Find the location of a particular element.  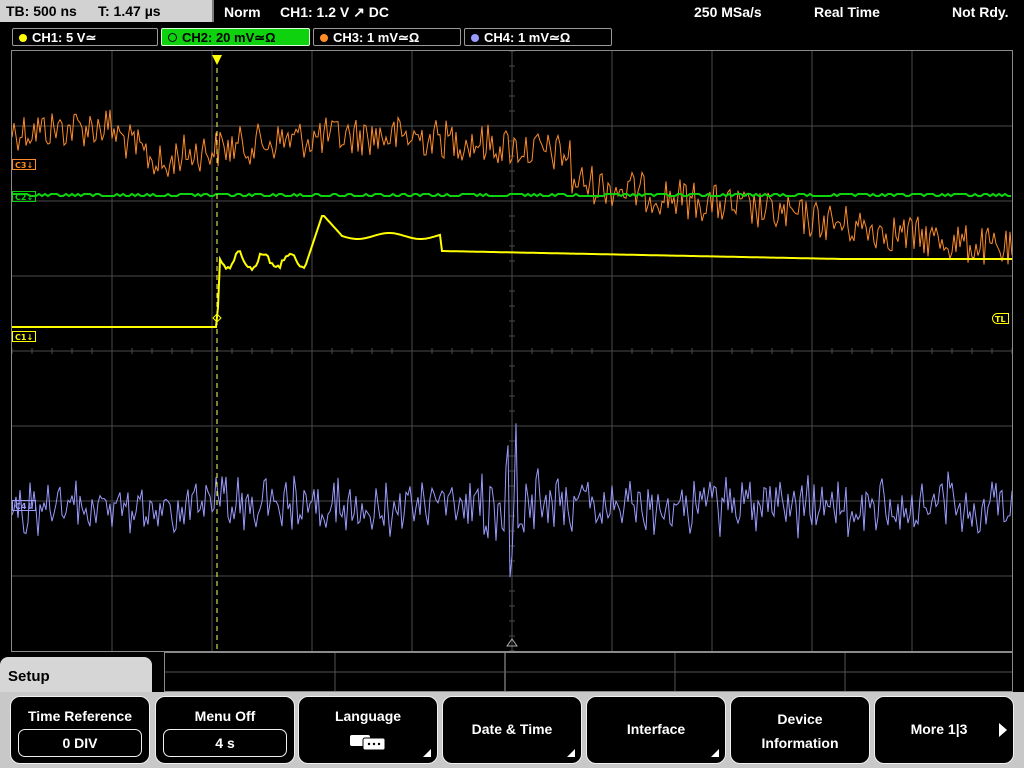

channel-4-label: CH4: 1 mV≃Ω is located at coordinates (527, 37).